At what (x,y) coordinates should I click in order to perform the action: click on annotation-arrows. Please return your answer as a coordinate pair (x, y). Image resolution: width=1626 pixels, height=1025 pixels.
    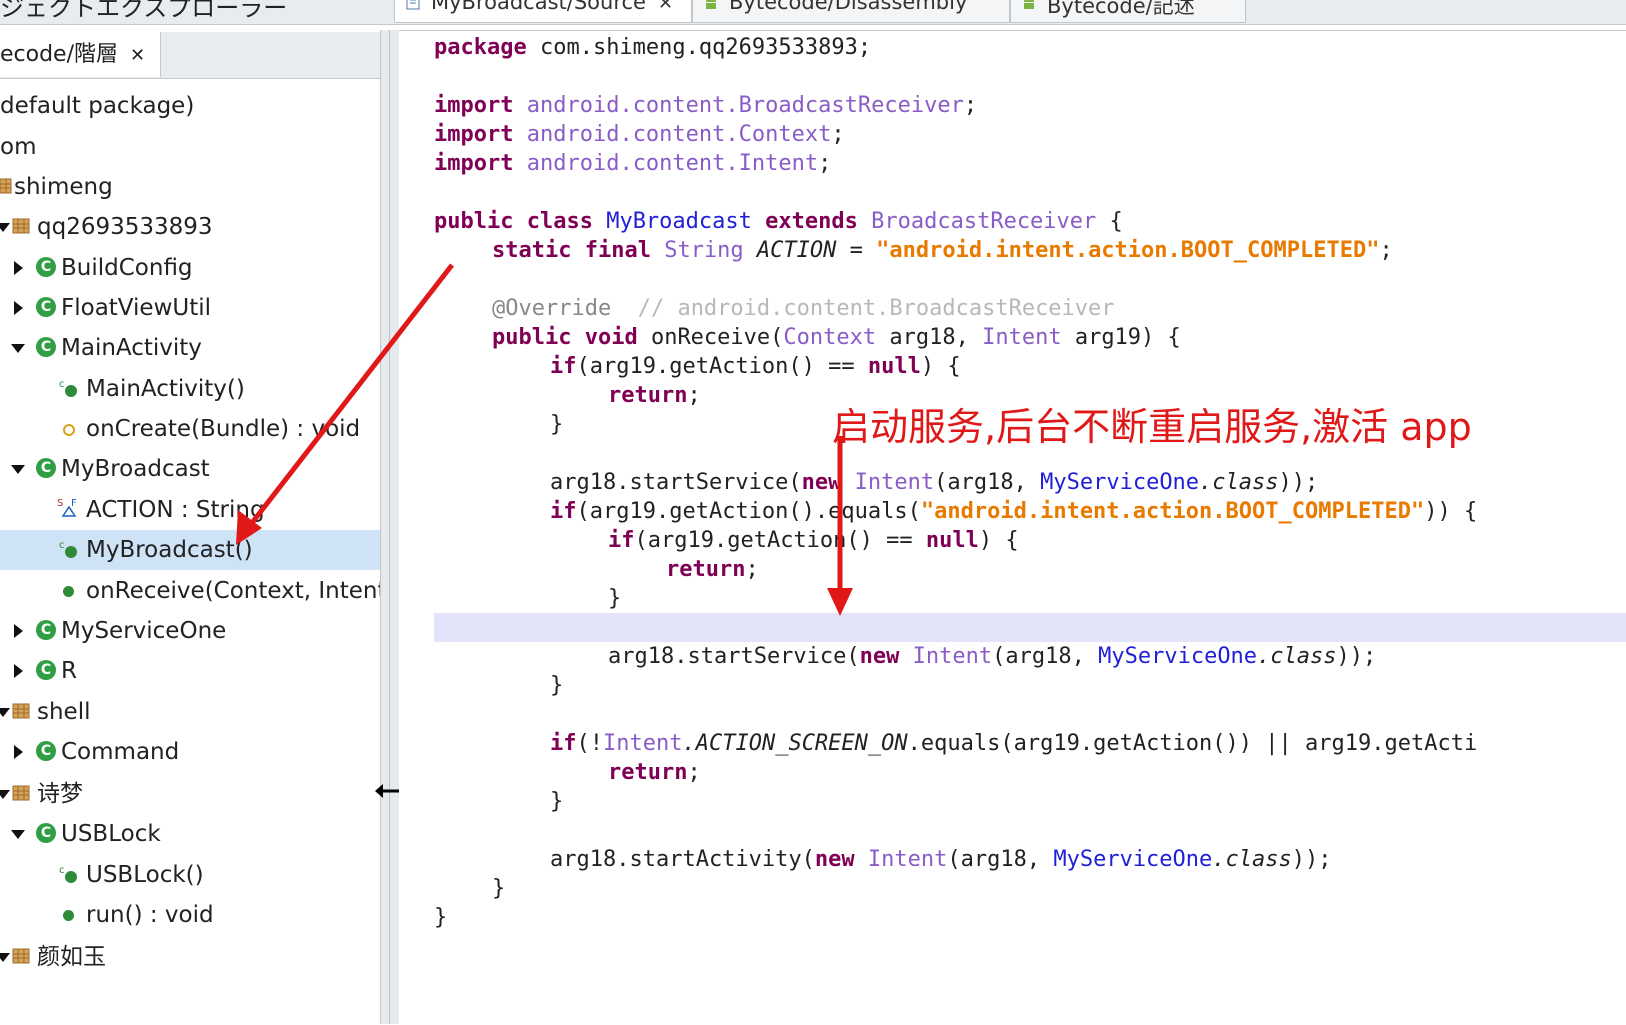
    Looking at the image, I should click on (544, 439).